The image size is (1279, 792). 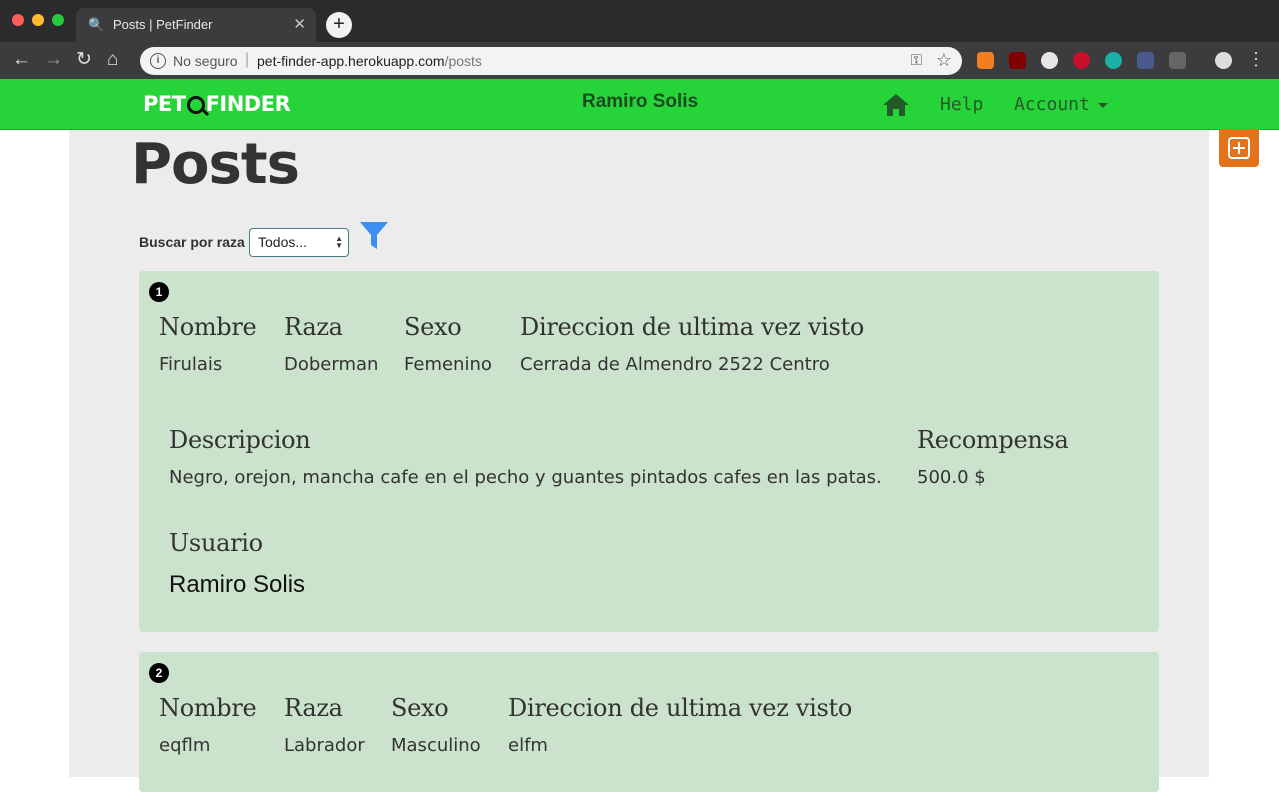 I want to click on pet-name: Firulais, so click(x=191, y=364).